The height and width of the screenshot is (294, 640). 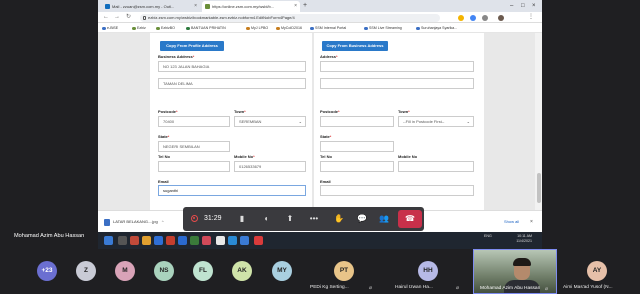 I want to click on bookmark-item: SSM Internal Portal, so click(x=328, y=28).